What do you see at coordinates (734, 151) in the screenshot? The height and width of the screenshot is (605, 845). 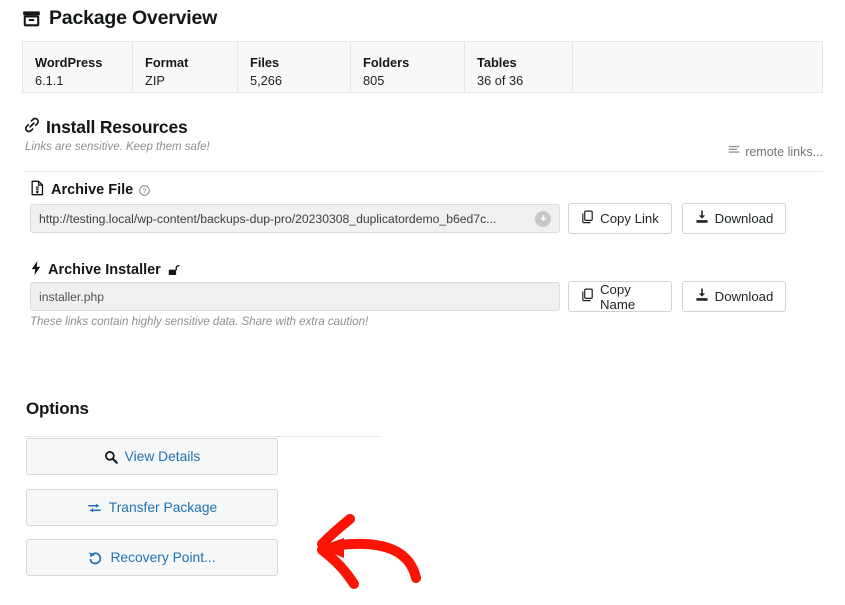 I see `list-bars-icon` at bounding box center [734, 151].